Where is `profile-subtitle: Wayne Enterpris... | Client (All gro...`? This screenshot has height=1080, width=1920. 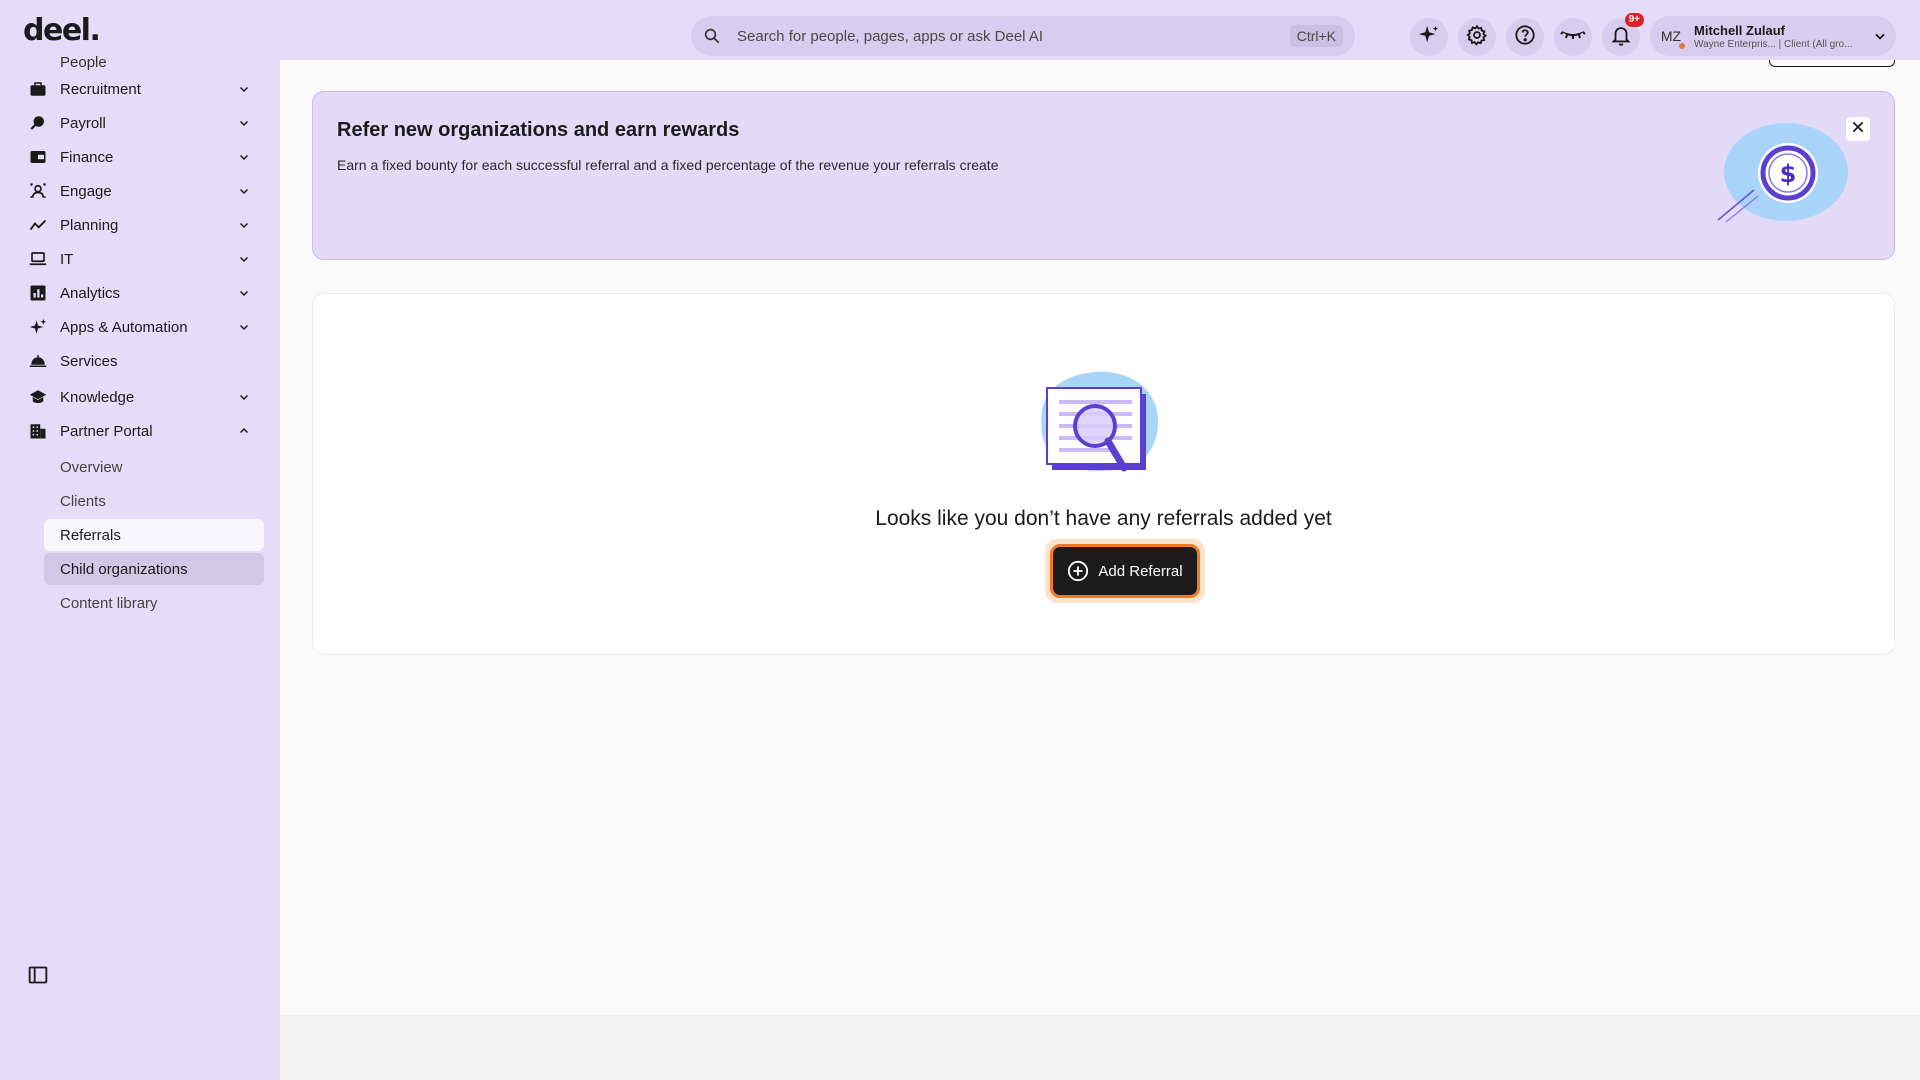 profile-subtitle: Wayne Enterpris... | Client (All gro... is located at coordinates (1773, 44).